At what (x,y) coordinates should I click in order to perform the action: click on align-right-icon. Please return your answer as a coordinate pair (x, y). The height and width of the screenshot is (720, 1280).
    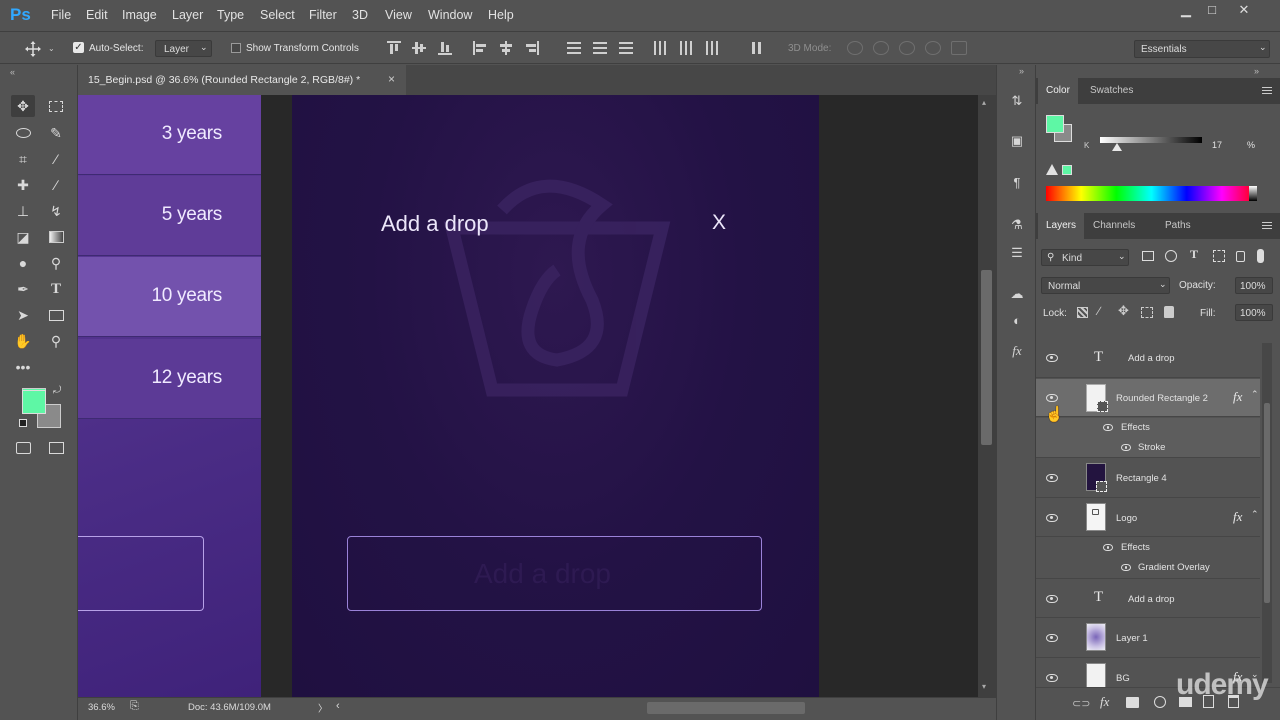
    Looking at the image, I should click on (532, 48).